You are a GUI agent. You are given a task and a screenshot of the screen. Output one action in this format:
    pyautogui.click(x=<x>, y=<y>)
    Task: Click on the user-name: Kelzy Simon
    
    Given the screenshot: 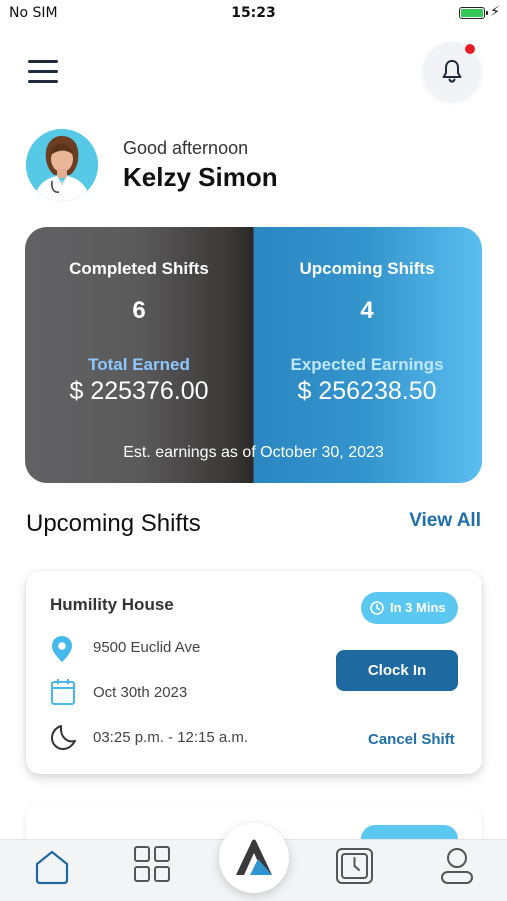 What is the action you would take?
    pyautogui.click(x=200, y=177)
    